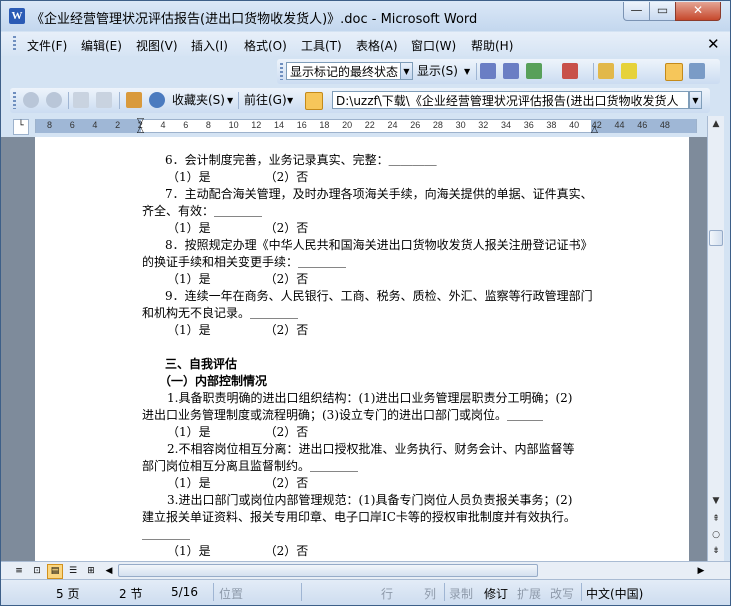 Image resolution: width=731 pixels, height=606 pixels. What do you see at coordinates (636, 11) in the screenshot?
I see `minimize-button: —` at bounding box center [636, 11].